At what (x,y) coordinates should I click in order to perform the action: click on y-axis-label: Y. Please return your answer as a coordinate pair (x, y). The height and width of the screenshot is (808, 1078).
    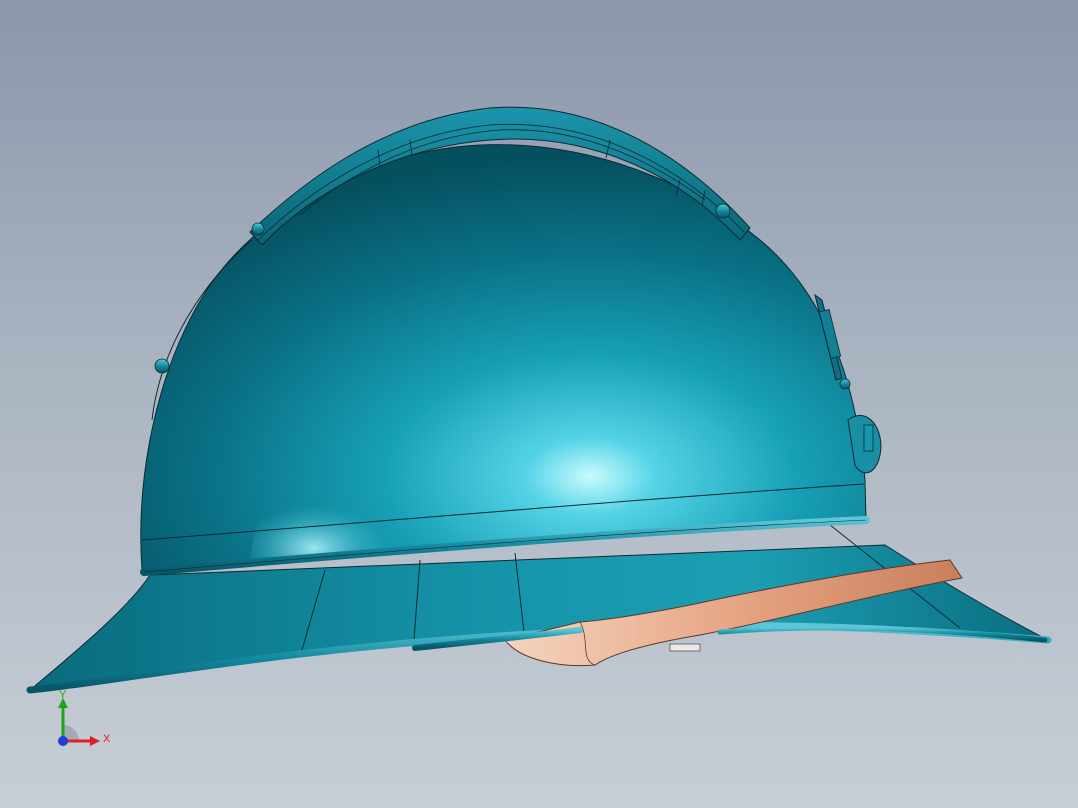
    Looking at the image, I should click on (63, 695).